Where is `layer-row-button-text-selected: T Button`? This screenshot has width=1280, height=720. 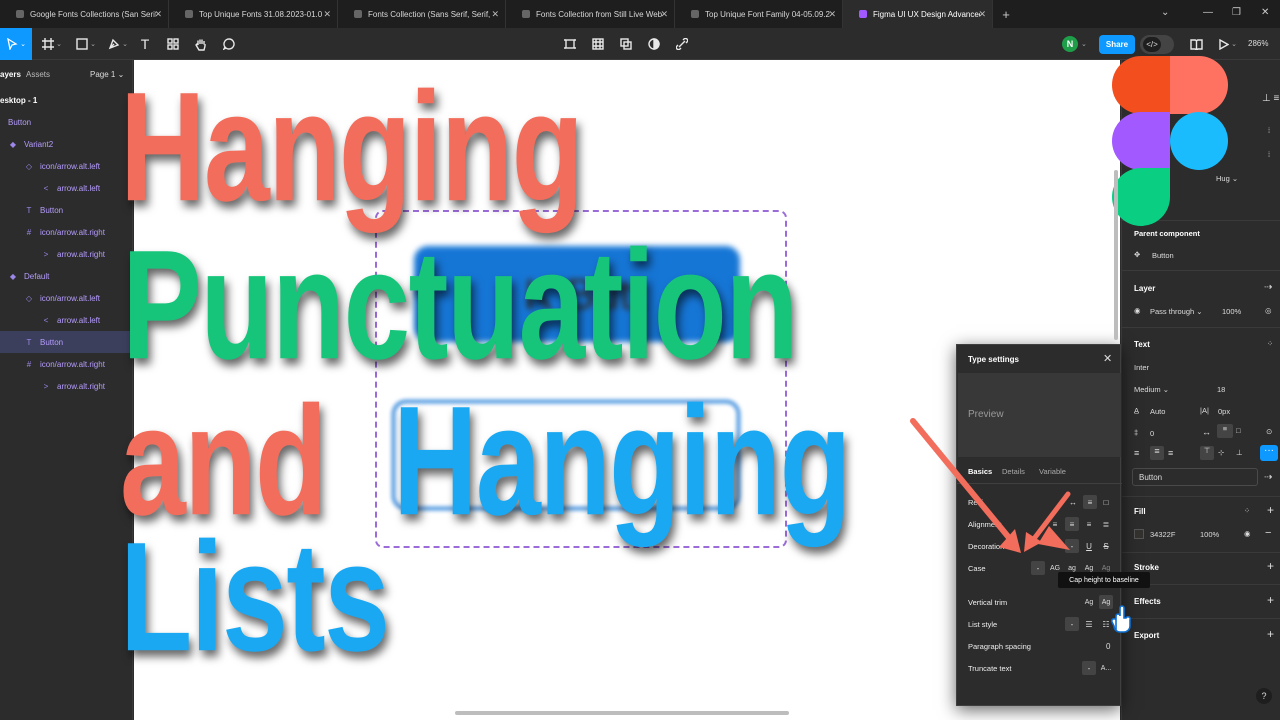
layer-row-button-text-selected: T Button is located at coordinates (66, 342).